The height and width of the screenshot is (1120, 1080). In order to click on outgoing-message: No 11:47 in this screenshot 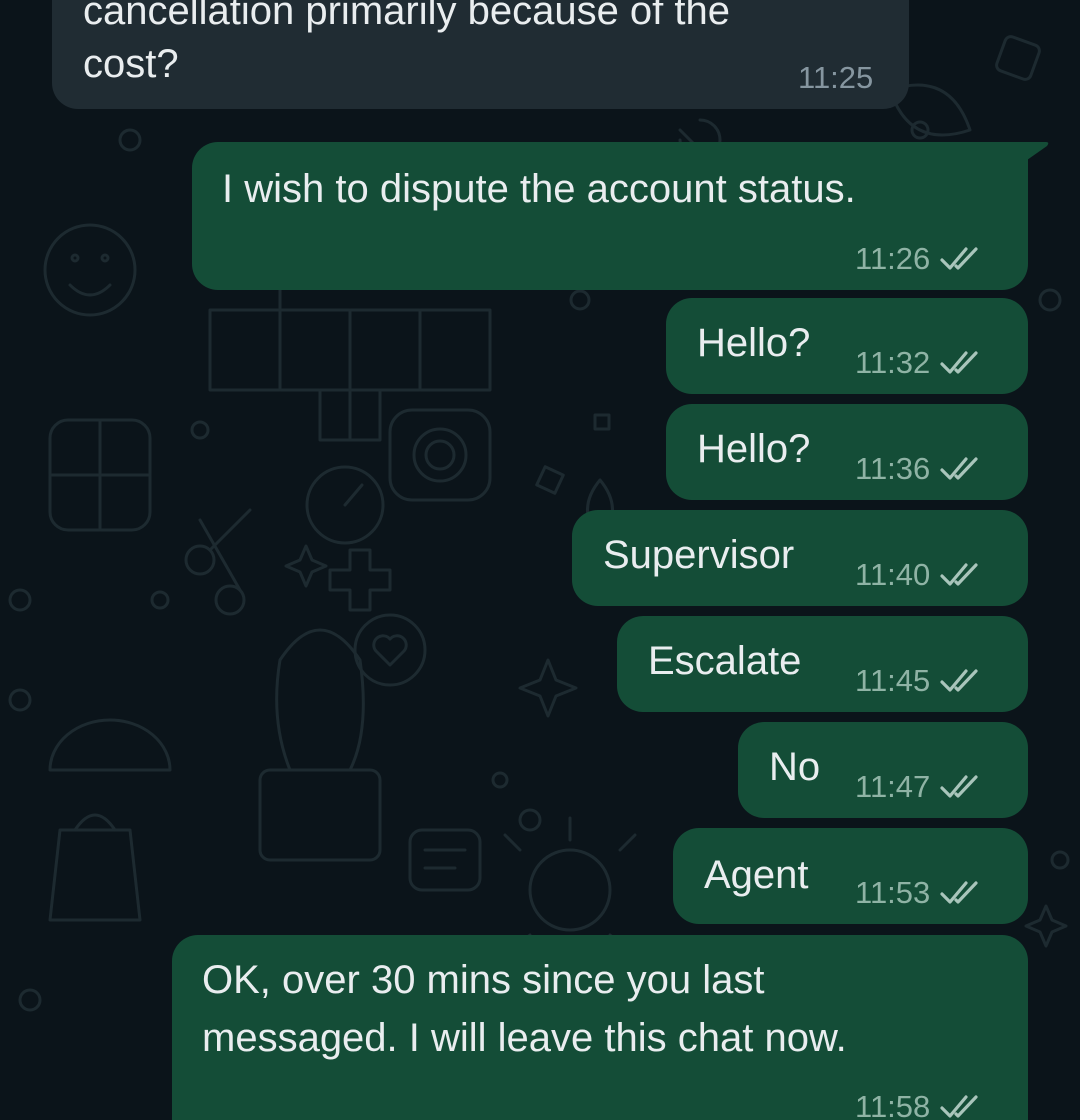, I will do `click(883, 770)`.